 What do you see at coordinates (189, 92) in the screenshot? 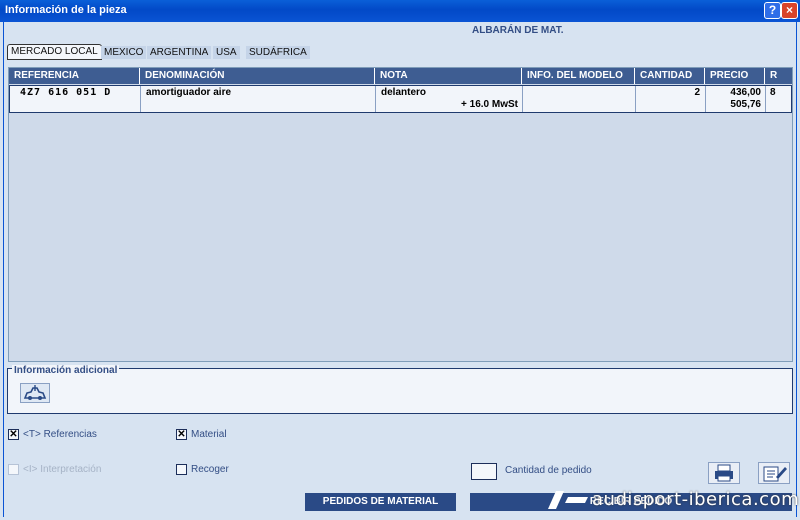
I see `part-description: amortiguador aire` at bounding box center [189, 92].